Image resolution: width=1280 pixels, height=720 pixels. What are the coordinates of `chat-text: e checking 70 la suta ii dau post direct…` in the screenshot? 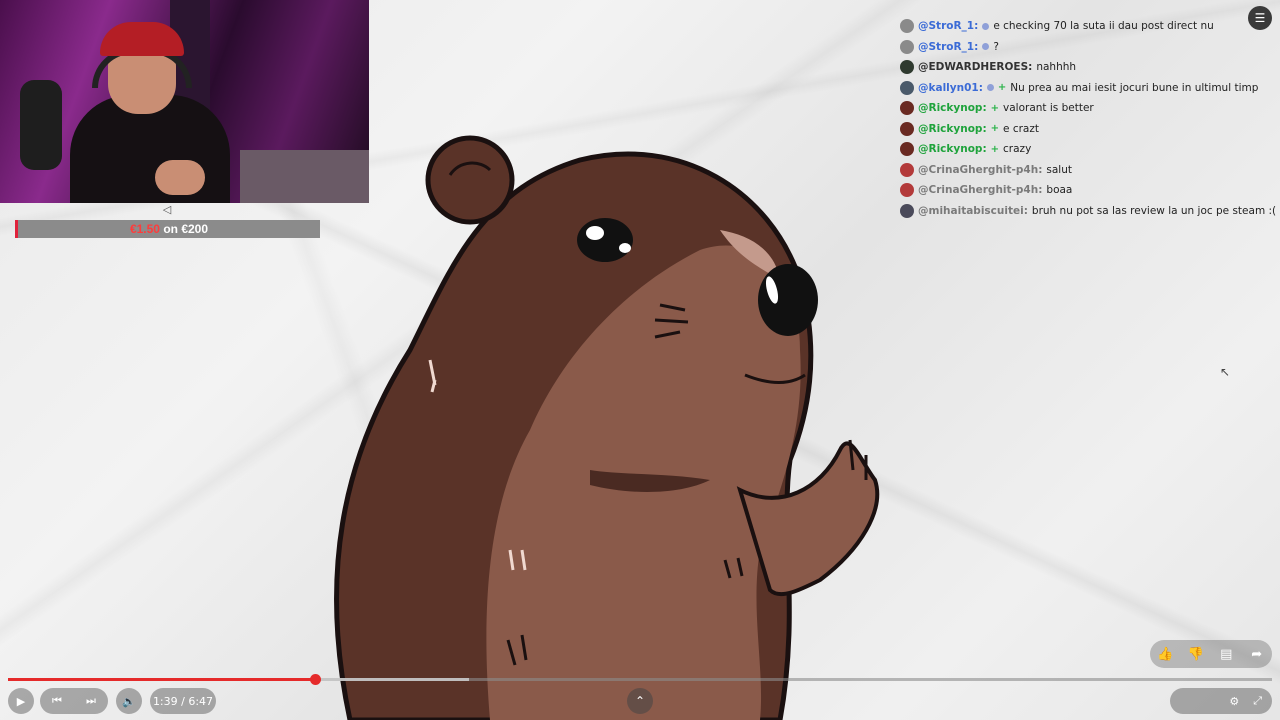 It's located at (1103, 26).